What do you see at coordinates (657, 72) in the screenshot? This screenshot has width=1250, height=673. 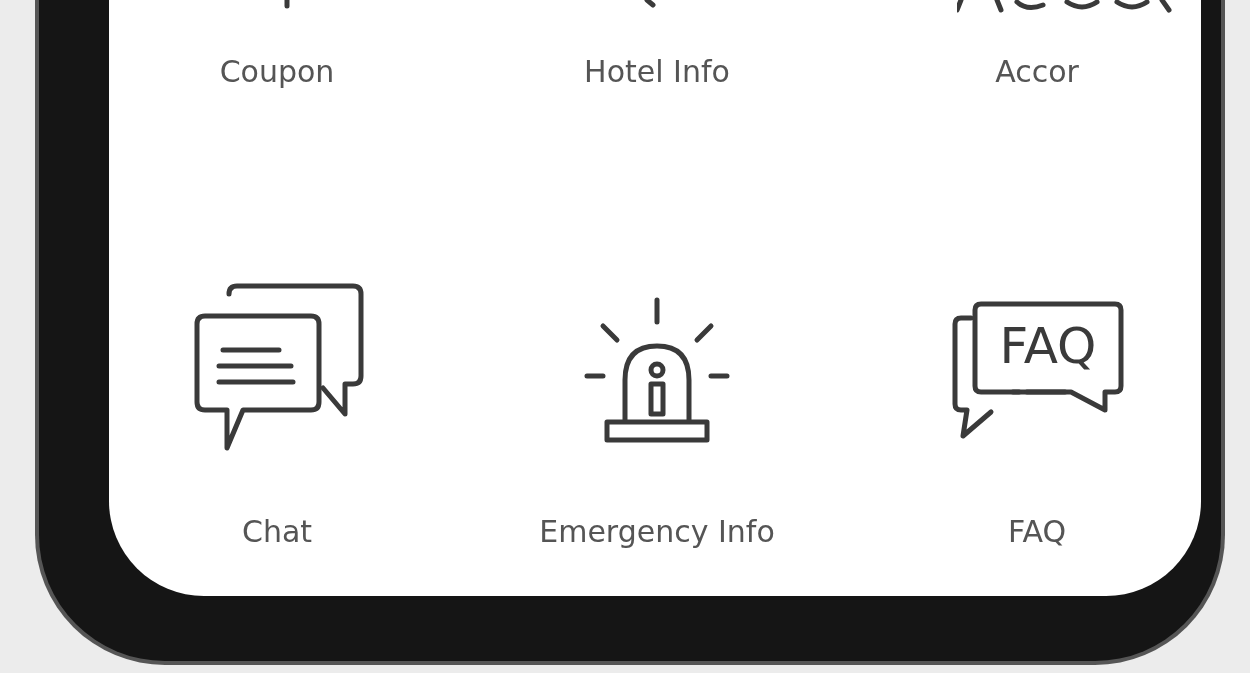 I see `menu-label: Hotel Info` at bounding box center [657, 72].